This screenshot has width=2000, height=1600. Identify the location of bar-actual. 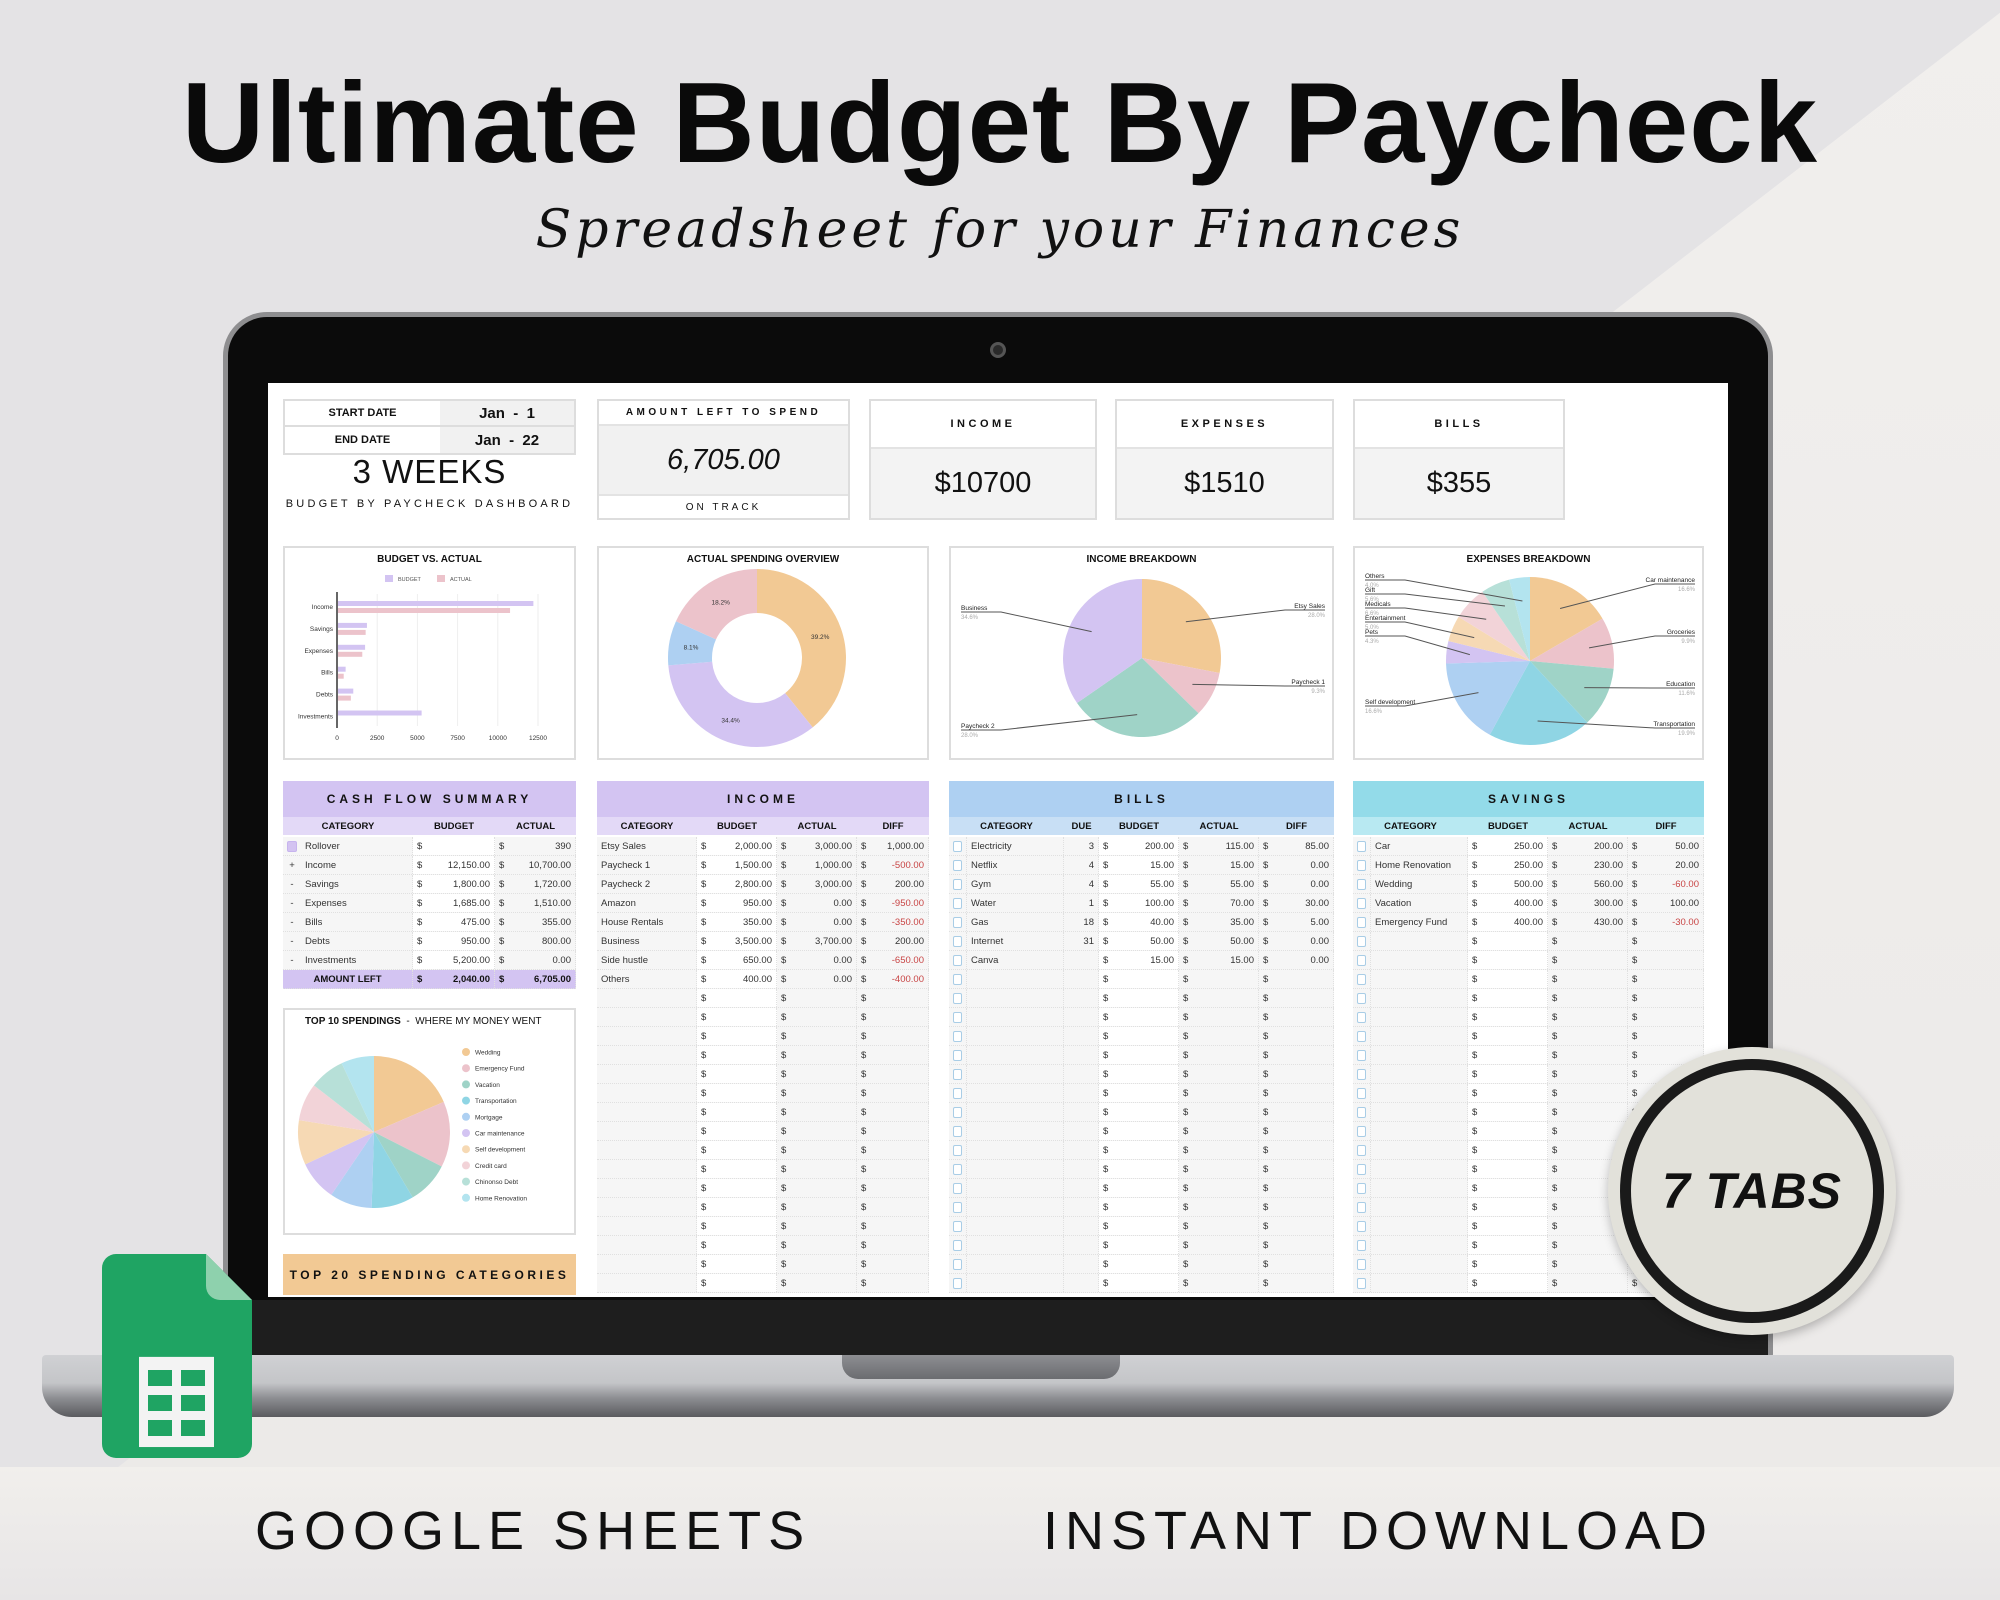
(344, 698).